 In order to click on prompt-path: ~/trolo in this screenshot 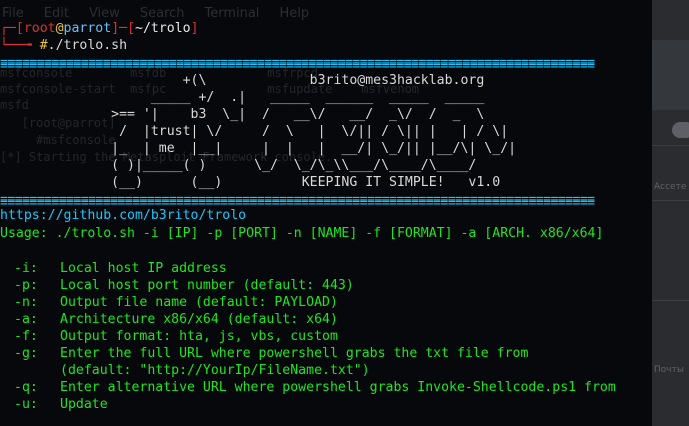, I will do `click(163, 28)`.